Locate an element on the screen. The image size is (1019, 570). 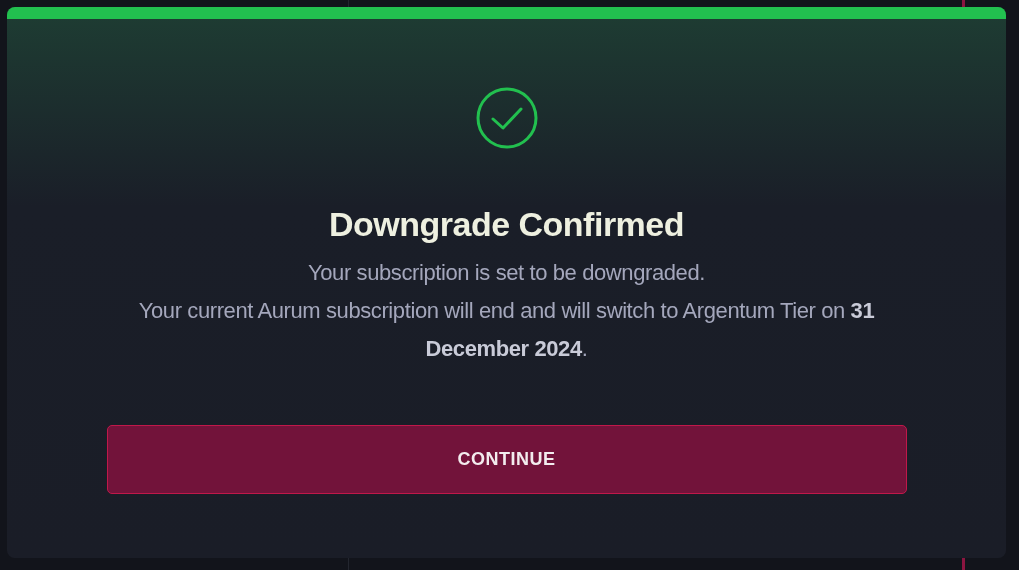
check-circle-icon is located at coordinates (506, 118).